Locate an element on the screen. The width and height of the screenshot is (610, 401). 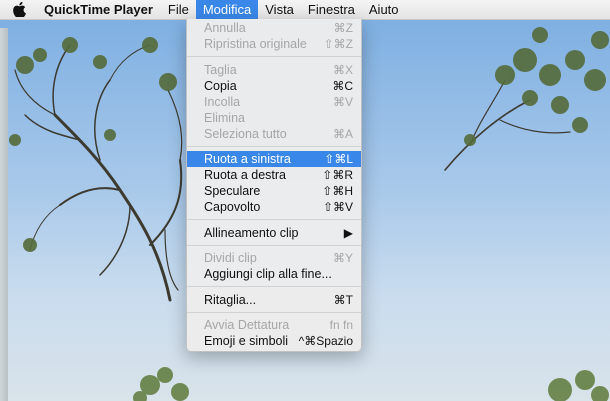
menu-item-ruota-a-sinistra: Ruota a sinistra ⇧⌘L is located at coordinates (274, 159).